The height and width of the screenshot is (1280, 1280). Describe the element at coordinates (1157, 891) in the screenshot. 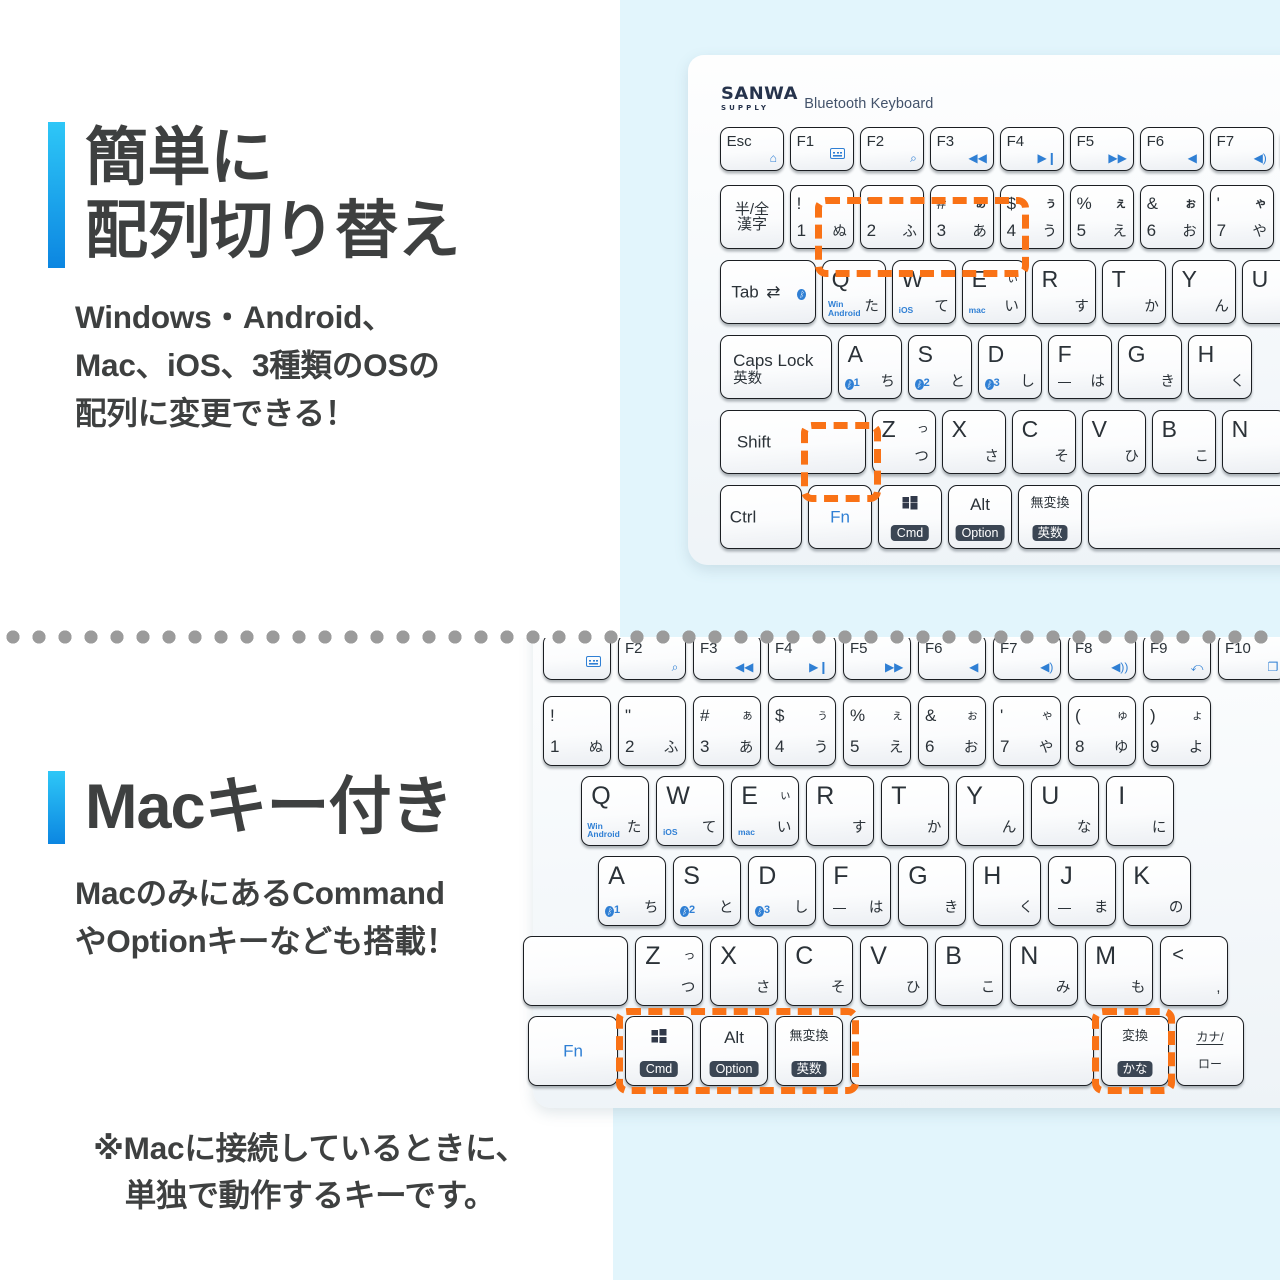

I see `key-k: K の` at that location.